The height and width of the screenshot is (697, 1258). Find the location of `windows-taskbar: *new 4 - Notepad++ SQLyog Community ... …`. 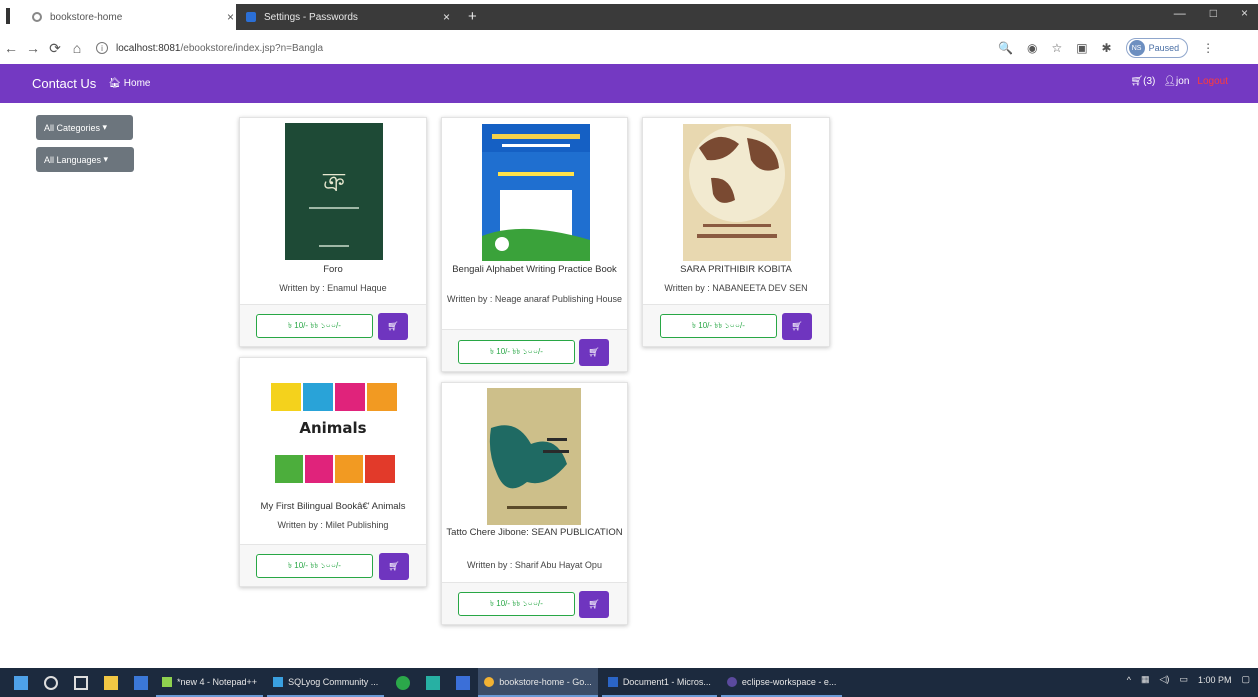

windows-taskbar: *new 4 - Notepad++ SQLyog Community ... … is located at coordinates (629, 682).